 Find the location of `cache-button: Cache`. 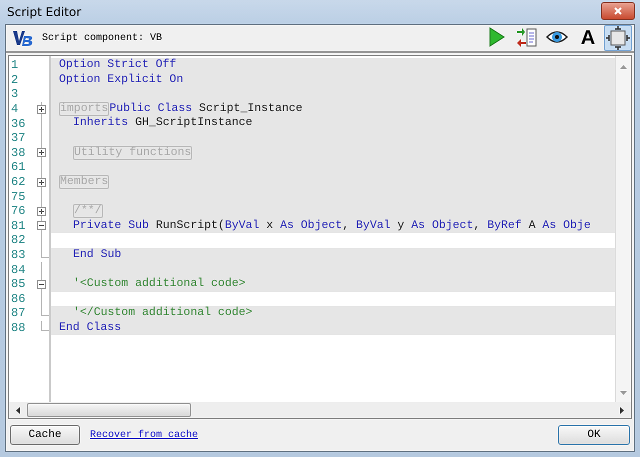

cache-button: Cache is located at coordinates (45, 435).